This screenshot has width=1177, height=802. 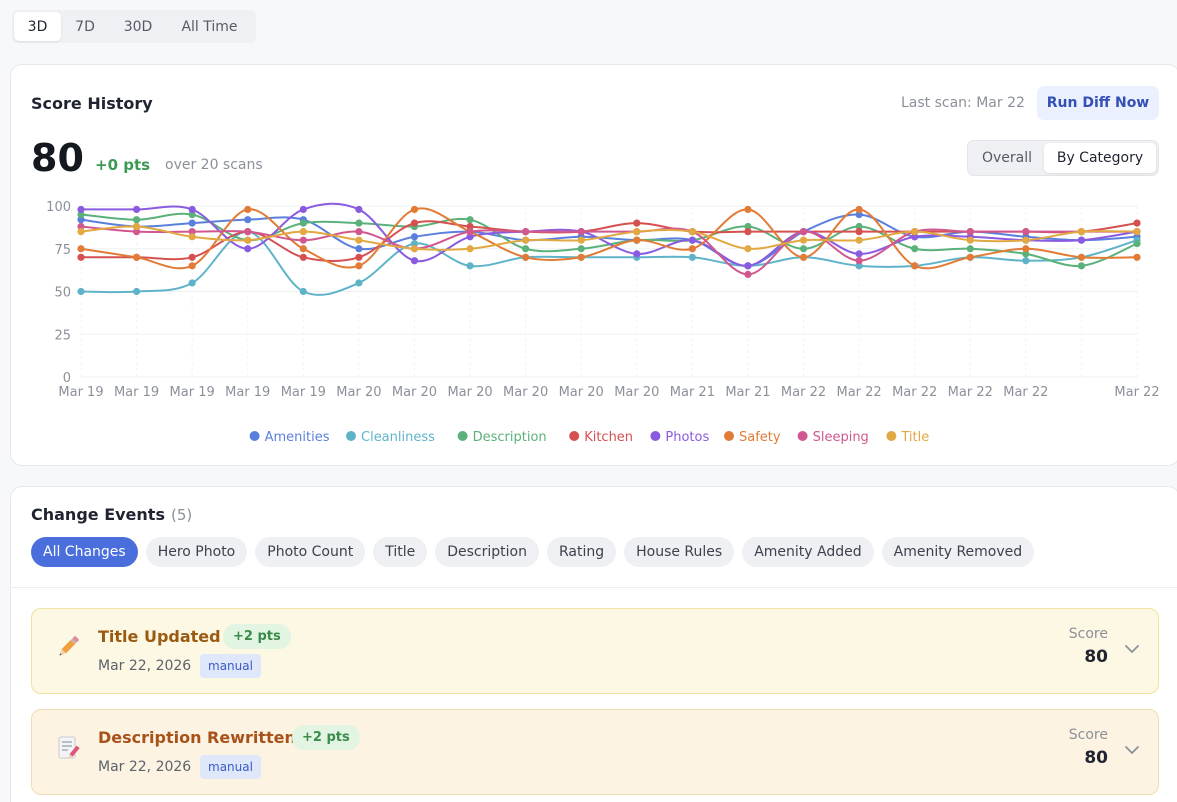 I want to click on legend-label-sleeping: Sleeping, so click(x=841, y=437).